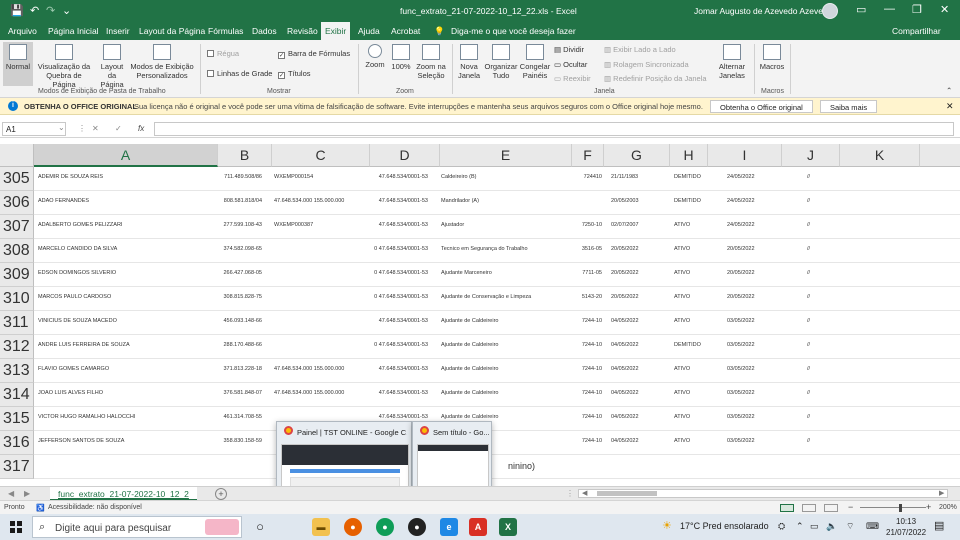 The image size is (960, 540). I want to click on chrome-app-icon: ●, so click(385, 527).